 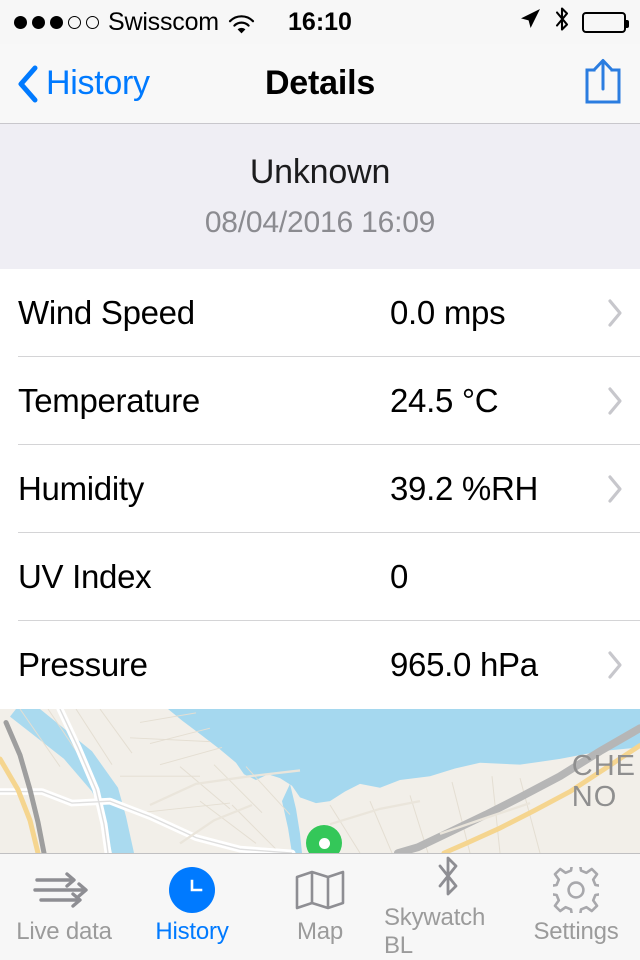 What do you see at coordinates (320, 222) in the screenshot?
I see `record-timestamp: 08/04/2016 16:09` at bounding box center [320, 222].